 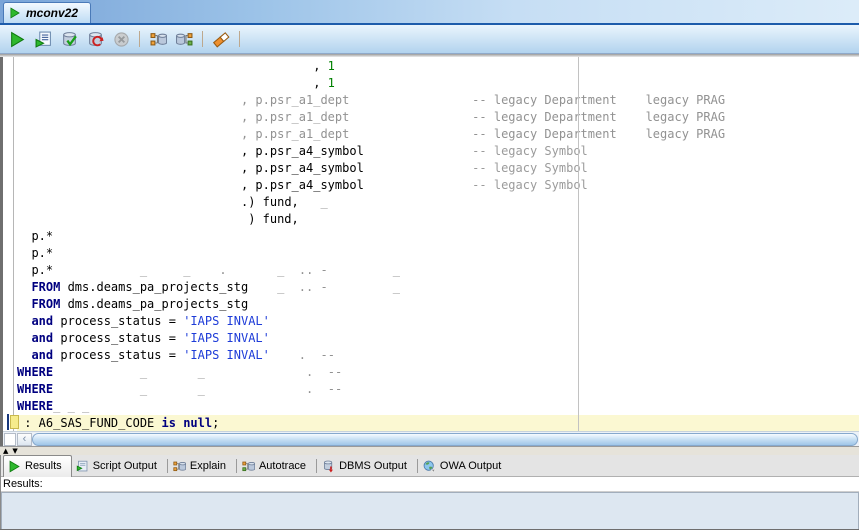 I want to click on tab-label: Results, so click(x=43, y=466).